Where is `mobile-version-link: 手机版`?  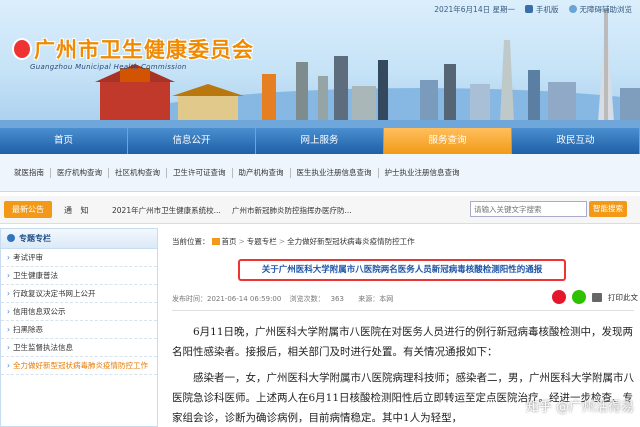
mobile-version-link: 手机版 is located at coordinates (542, 9).